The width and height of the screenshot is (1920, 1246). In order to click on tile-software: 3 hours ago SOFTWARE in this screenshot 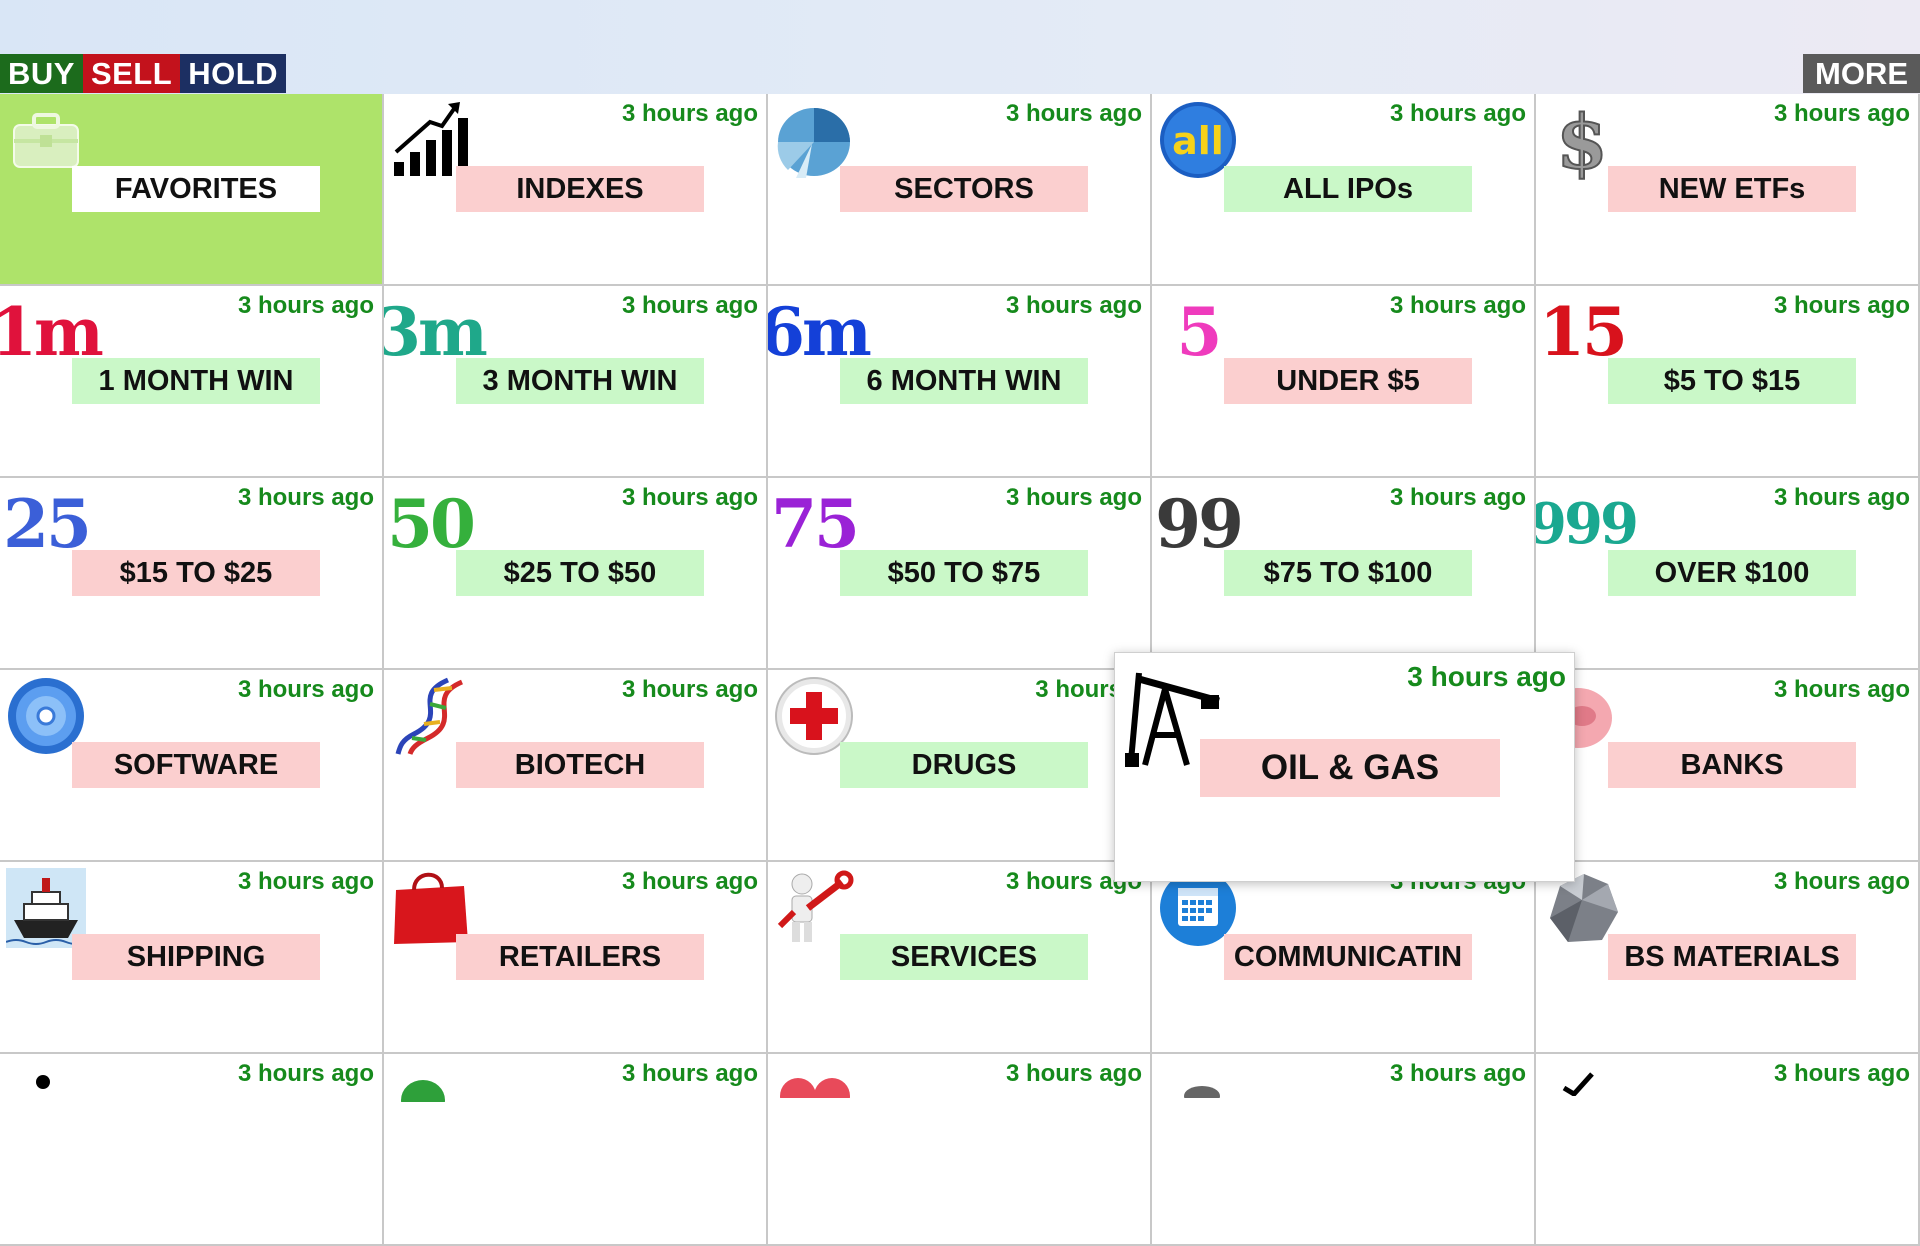, I will do `click(192, 766)`.